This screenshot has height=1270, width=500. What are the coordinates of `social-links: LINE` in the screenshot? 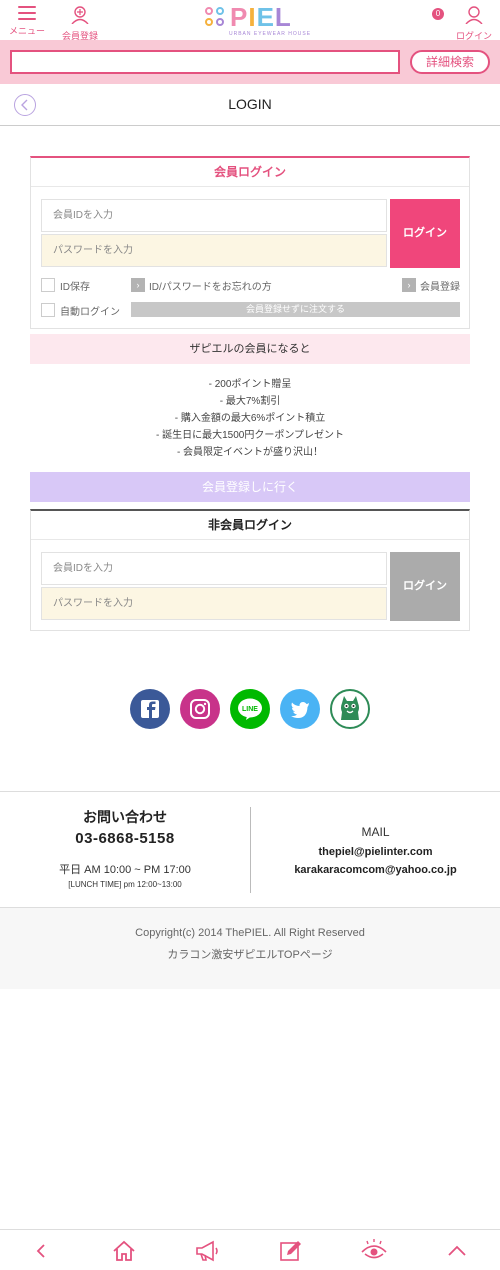 It's located at (251, 710).